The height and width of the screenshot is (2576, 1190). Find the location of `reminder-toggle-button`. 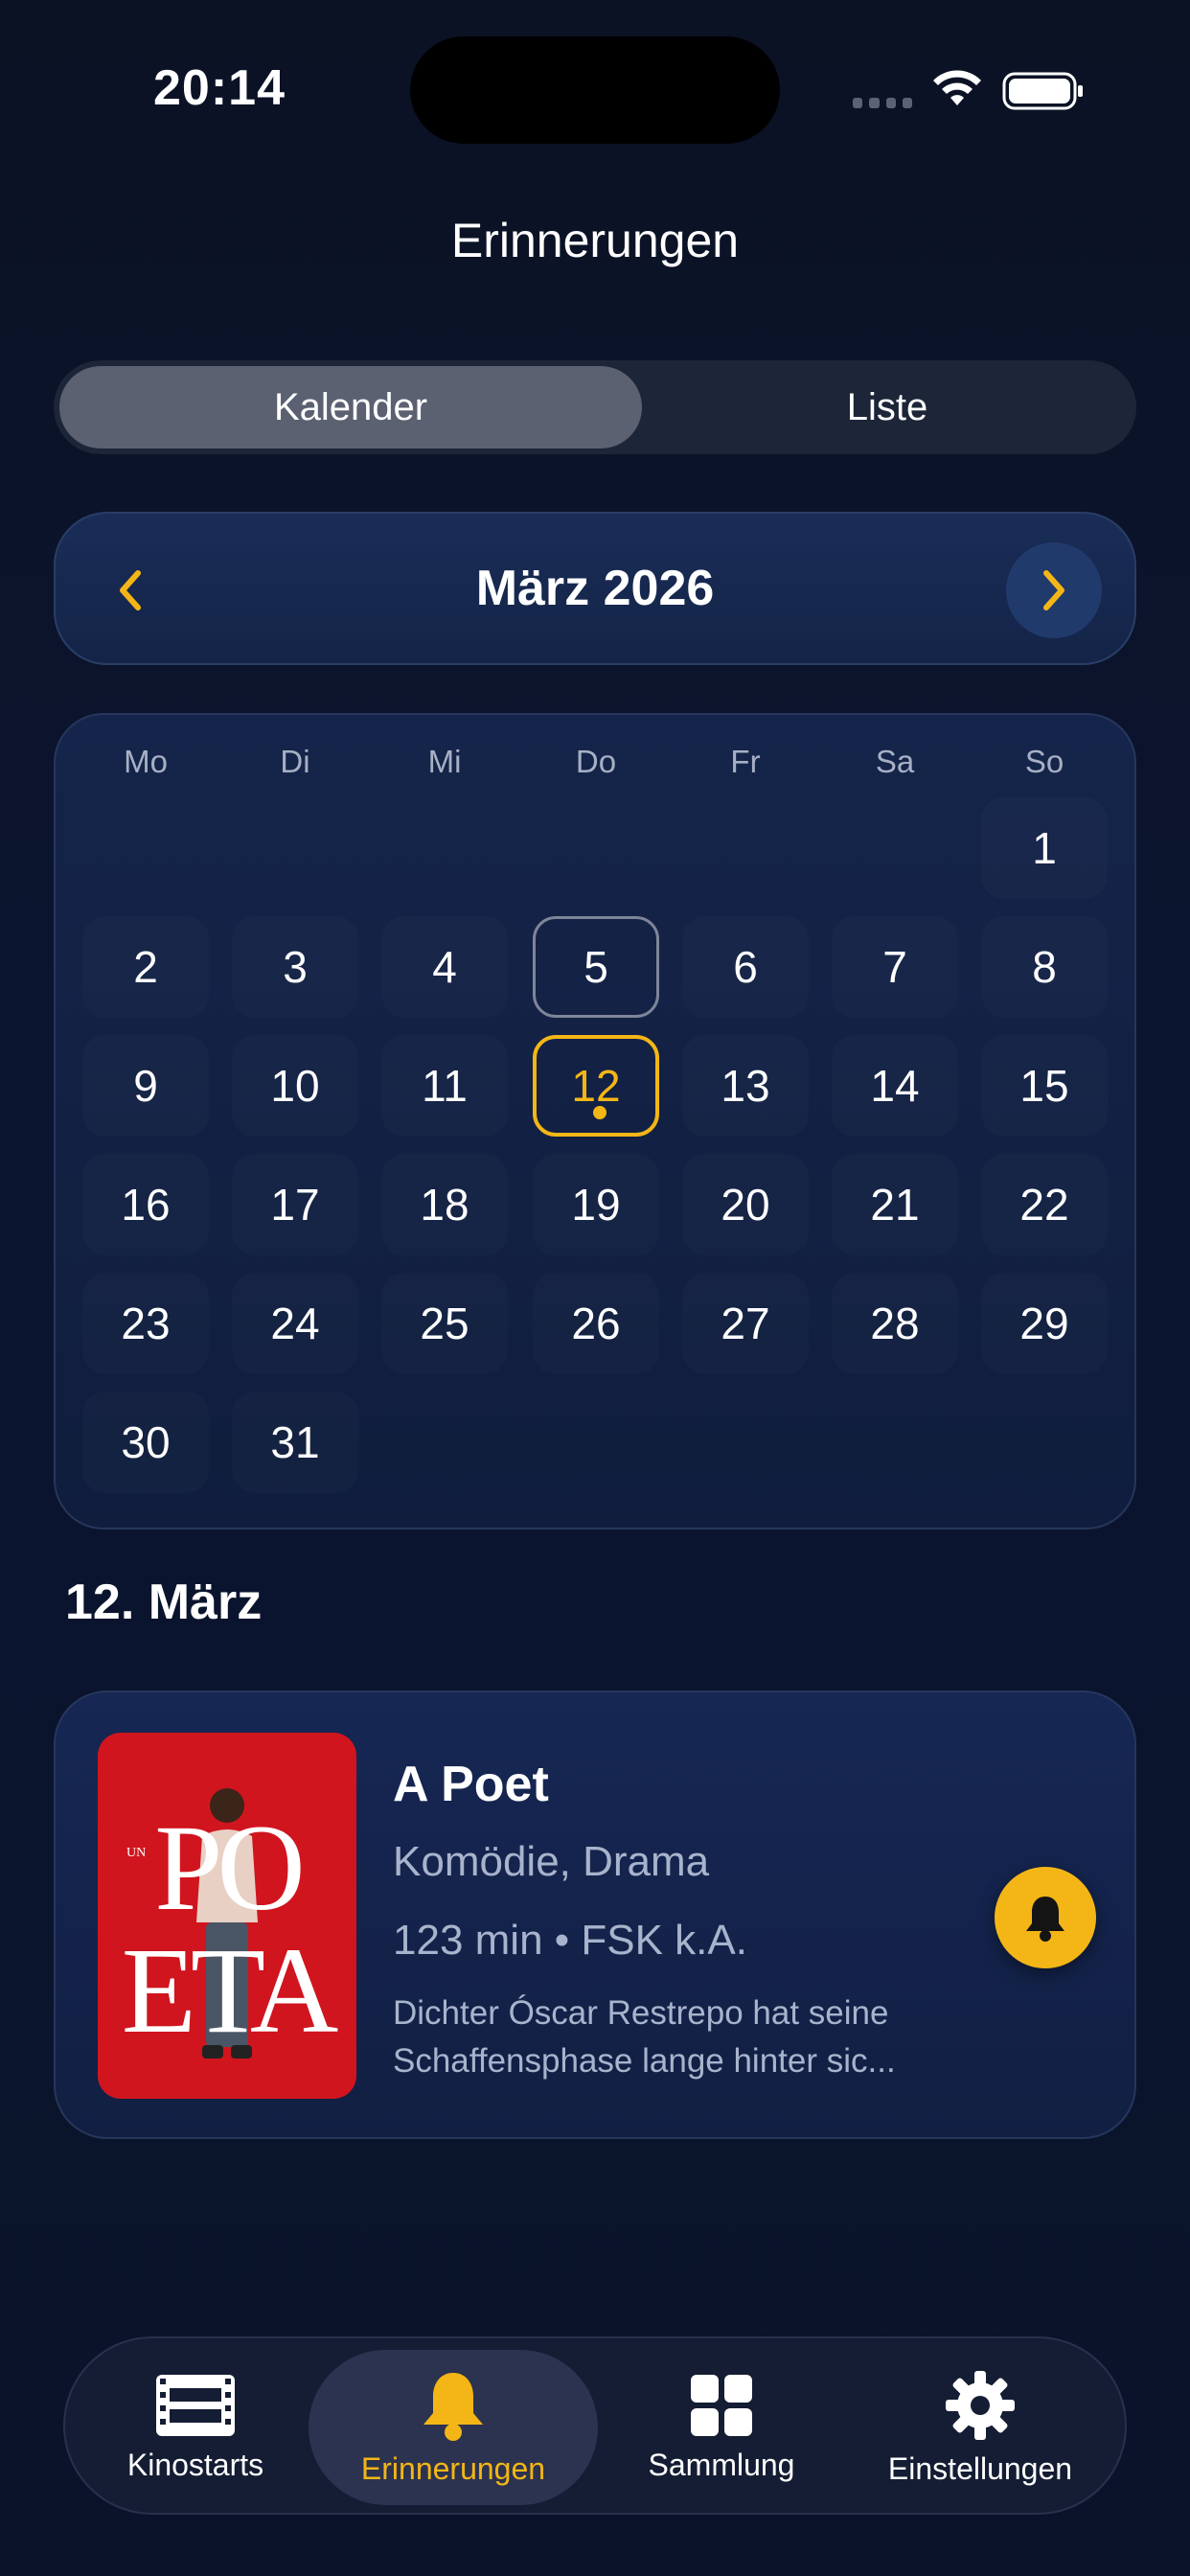

reminder-toggle-button is located at coordinates (1045, 1917).